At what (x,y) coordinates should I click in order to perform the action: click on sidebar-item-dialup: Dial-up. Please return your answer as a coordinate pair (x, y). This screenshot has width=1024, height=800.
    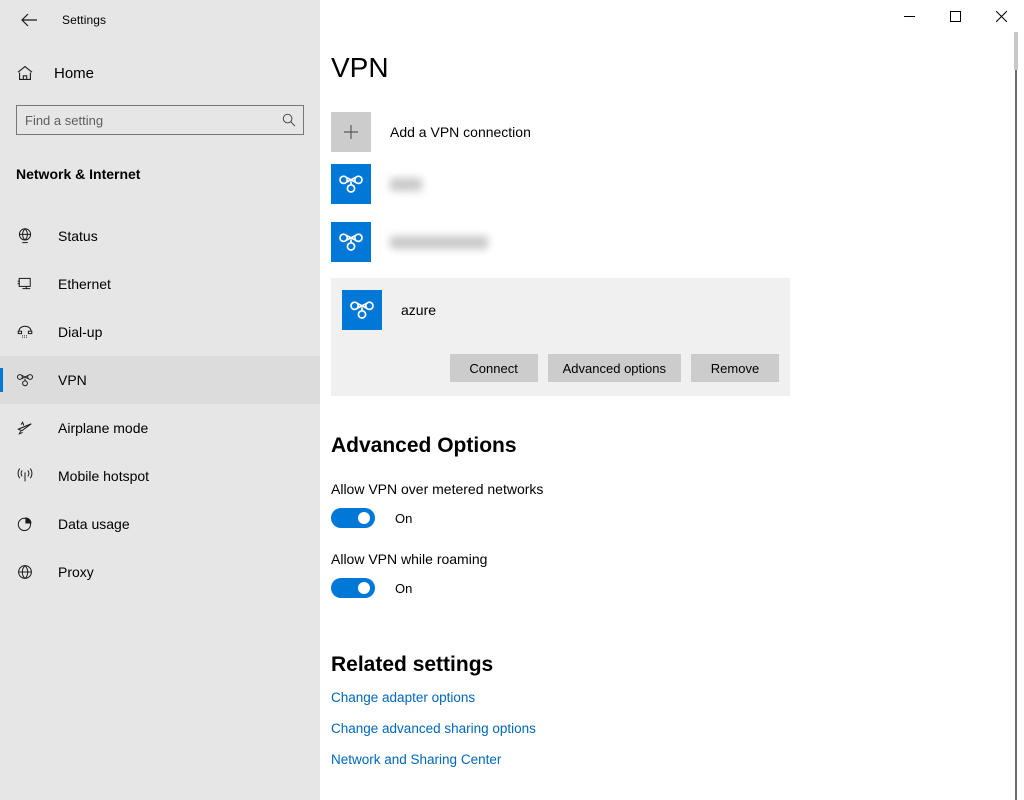
    Looking at the image, I should click on (160, 332).